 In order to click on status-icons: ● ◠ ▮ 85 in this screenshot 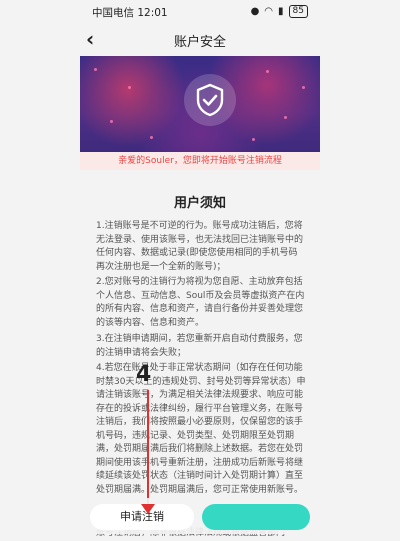, I will do `click(279, 11)`.